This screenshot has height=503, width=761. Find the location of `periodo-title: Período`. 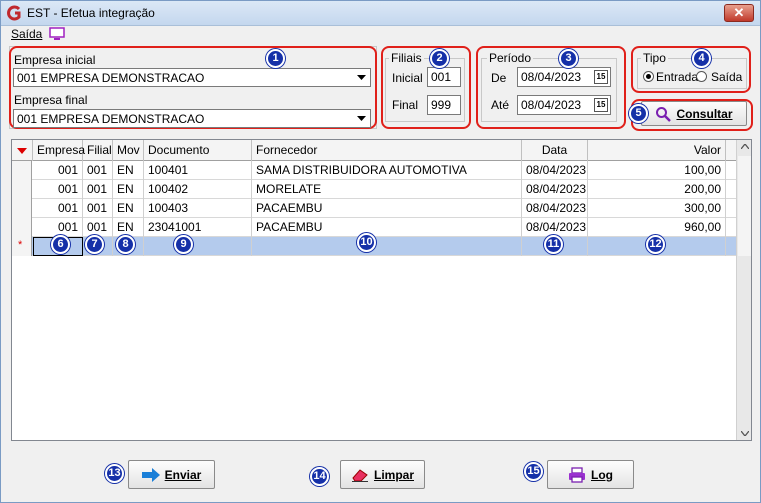

periodo-title: Período is located at coordinates (510, 58).